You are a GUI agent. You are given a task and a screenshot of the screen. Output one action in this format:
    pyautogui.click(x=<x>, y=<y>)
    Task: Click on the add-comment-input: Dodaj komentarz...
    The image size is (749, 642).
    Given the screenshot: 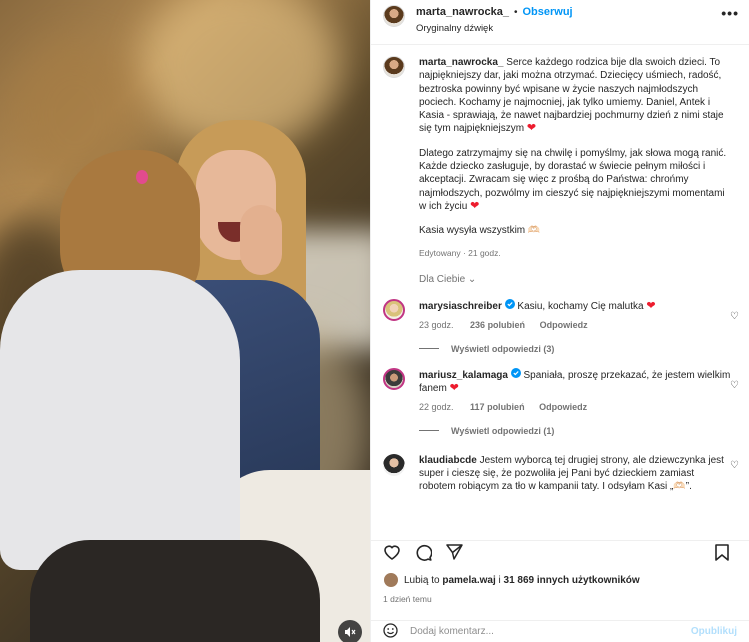 What is the action you would take?
    pyautogui.click(x=550, y=631)
    